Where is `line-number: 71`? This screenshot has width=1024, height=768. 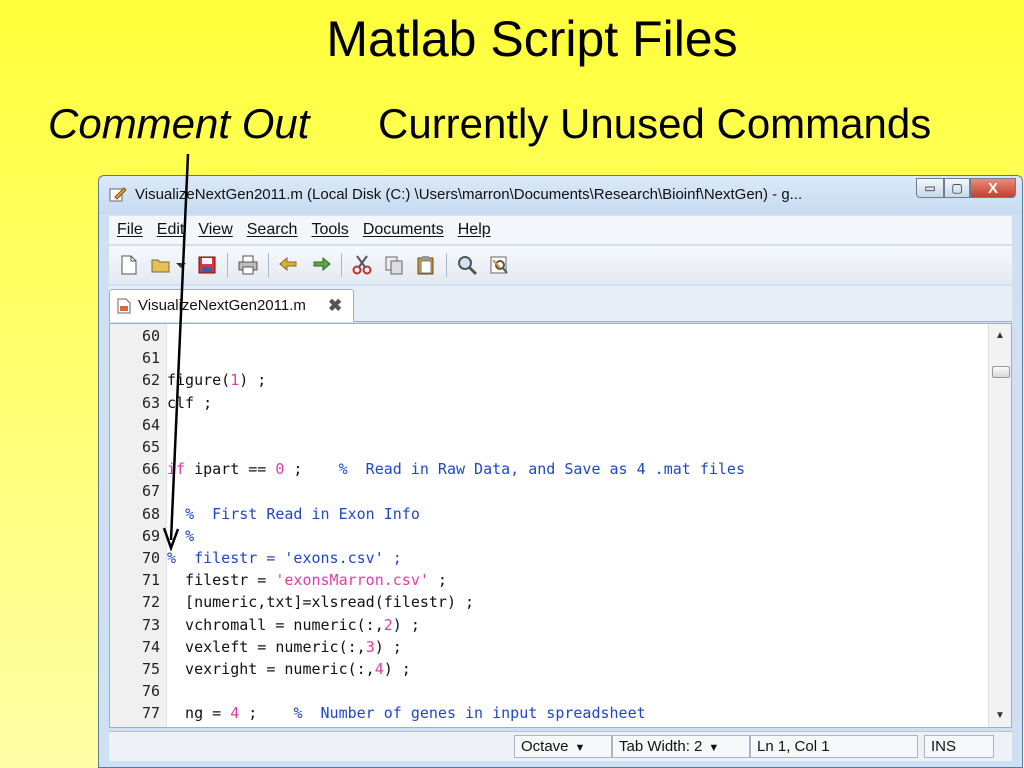 line-number: 71 is located at coordinates (150, 580).